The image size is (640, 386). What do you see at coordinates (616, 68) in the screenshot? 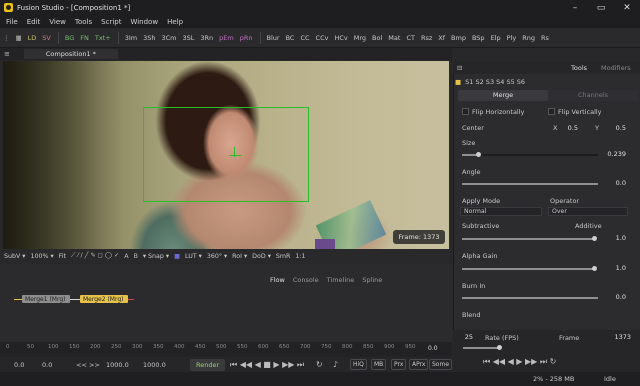
I see `tab-modifiers: Modifiers` at bounding box center [616, 68].